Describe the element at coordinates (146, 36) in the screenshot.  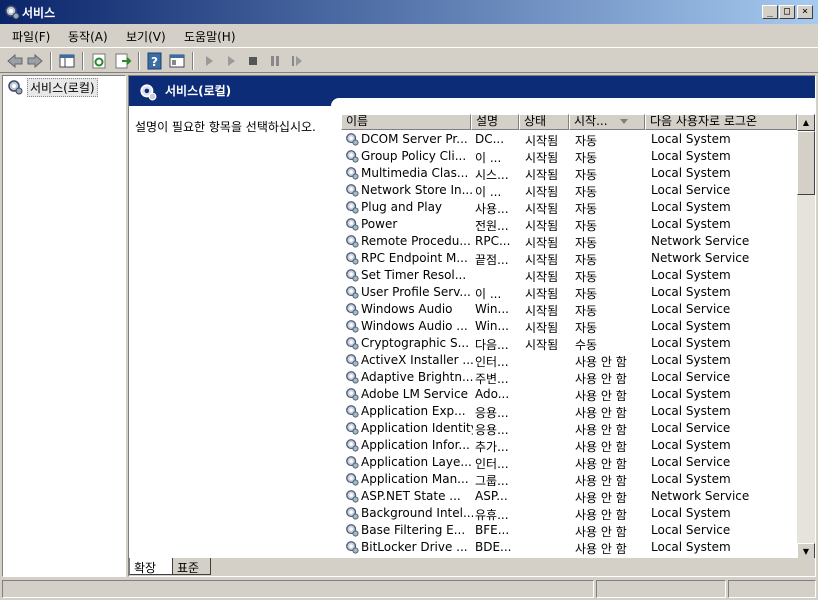
I see `menu-view: 보기(V)` at that location.